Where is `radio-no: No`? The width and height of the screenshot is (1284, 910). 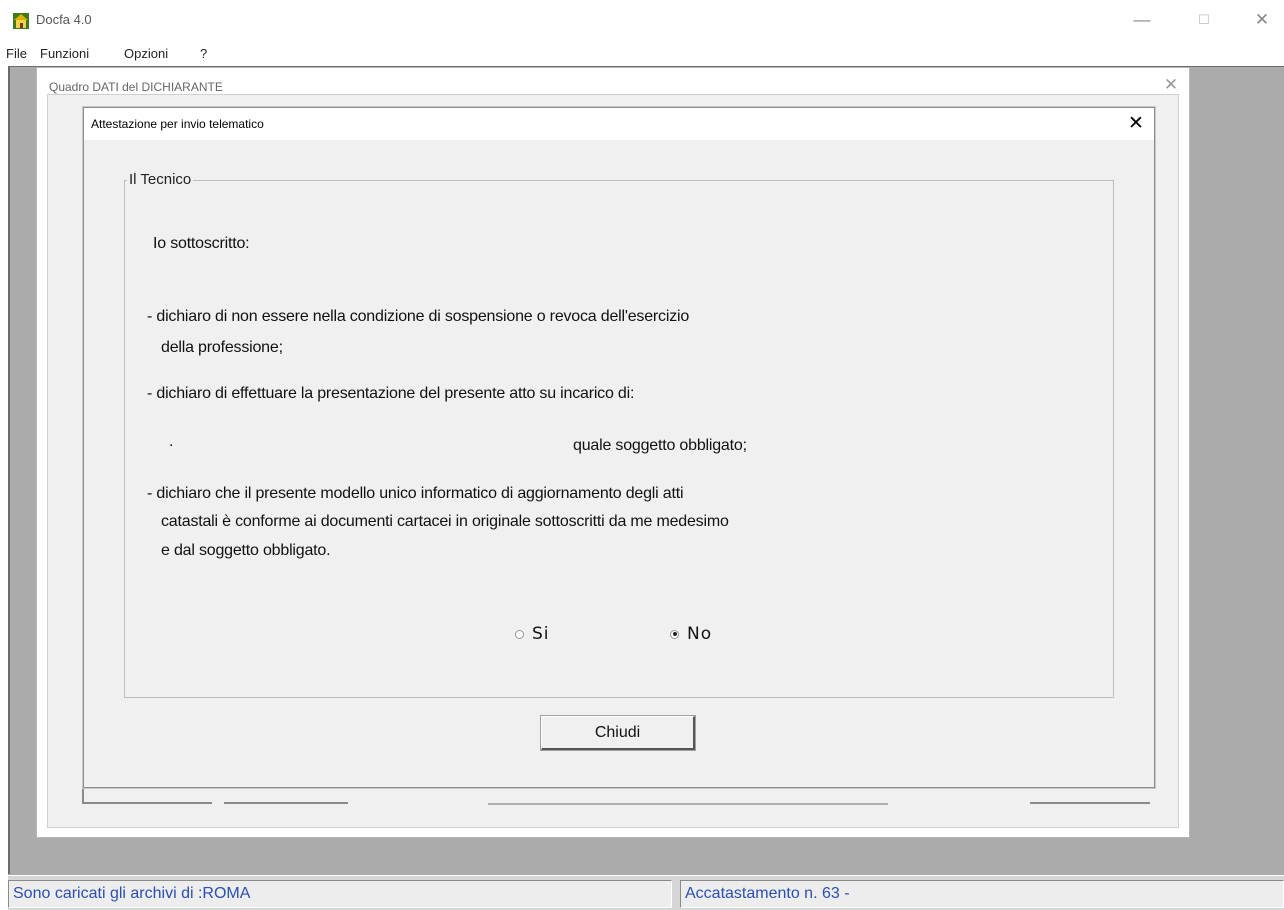
radio-no: No is located at coordinates (691, 634).